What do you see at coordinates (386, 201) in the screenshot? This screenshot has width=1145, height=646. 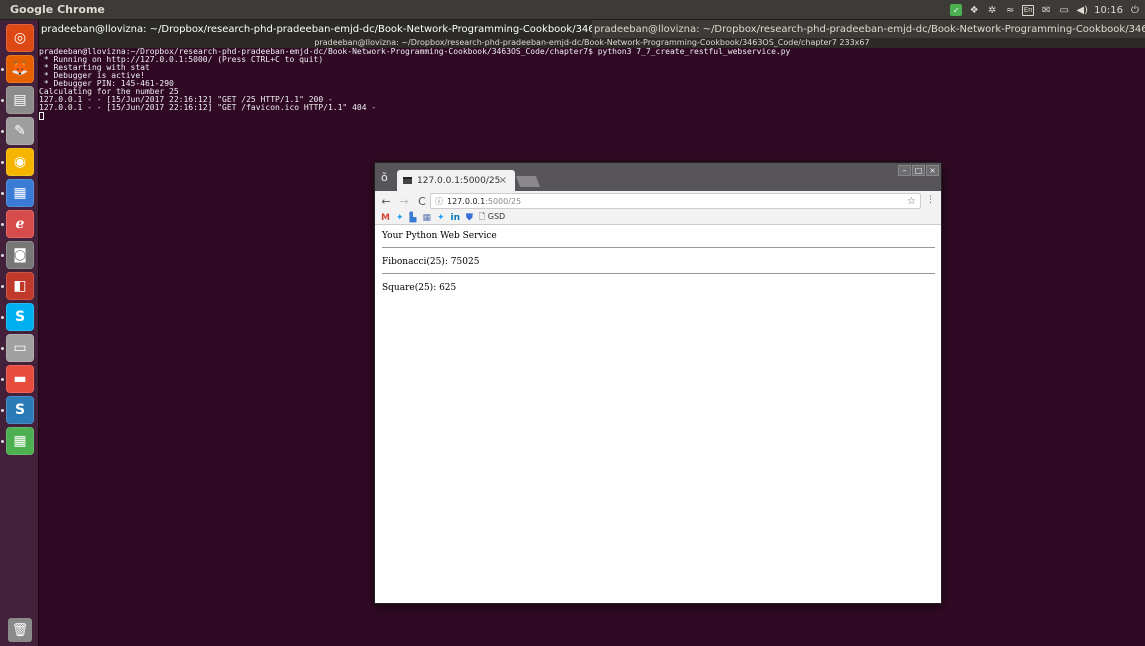 I see `back-icon: ←` at bounding box center [386, 201].